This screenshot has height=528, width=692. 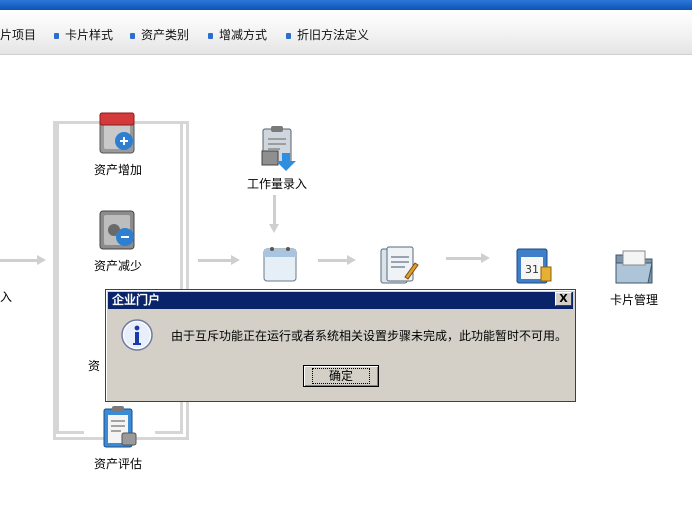 What do you see at coordinates (333, 35) in the screenshot?
I see `toolbar-item-label: 折旧方法定义` at bounding box center [333, 35].